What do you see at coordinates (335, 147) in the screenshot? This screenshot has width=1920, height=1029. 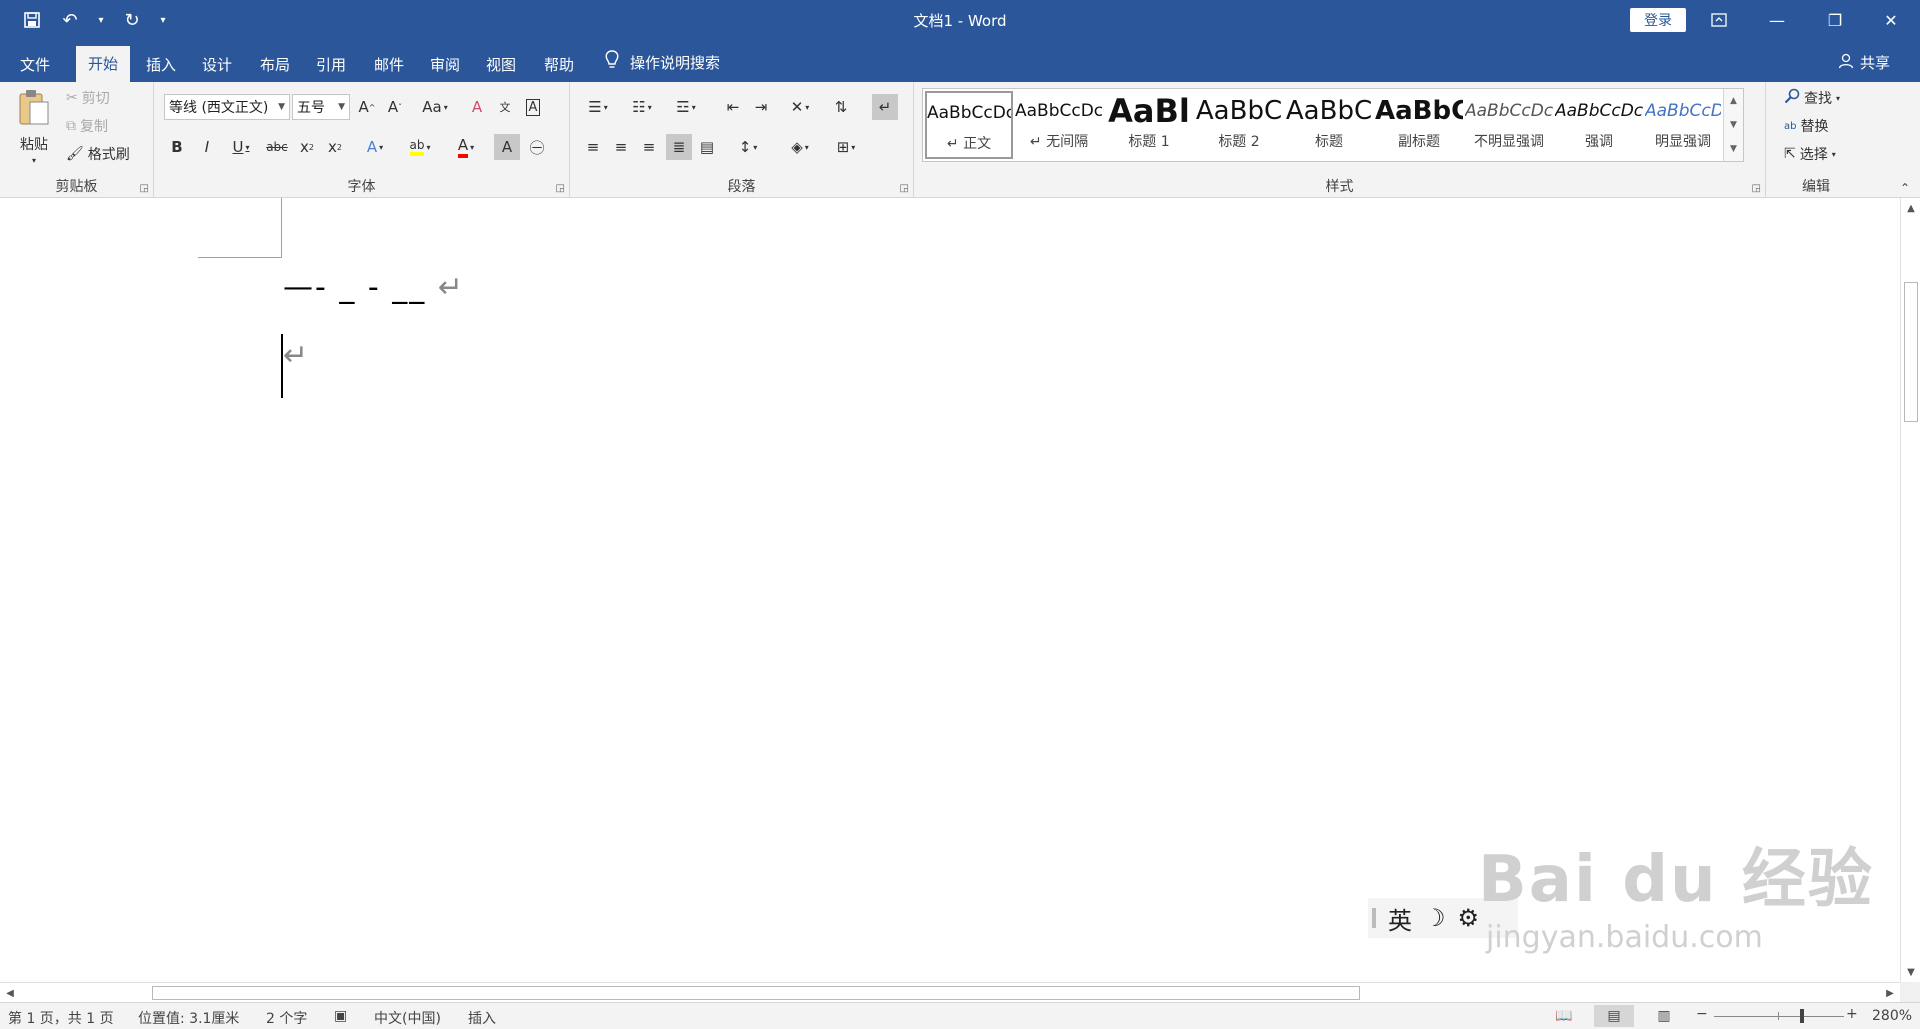 I see `superscript-icon: x2` at bounding box center [335, 147].